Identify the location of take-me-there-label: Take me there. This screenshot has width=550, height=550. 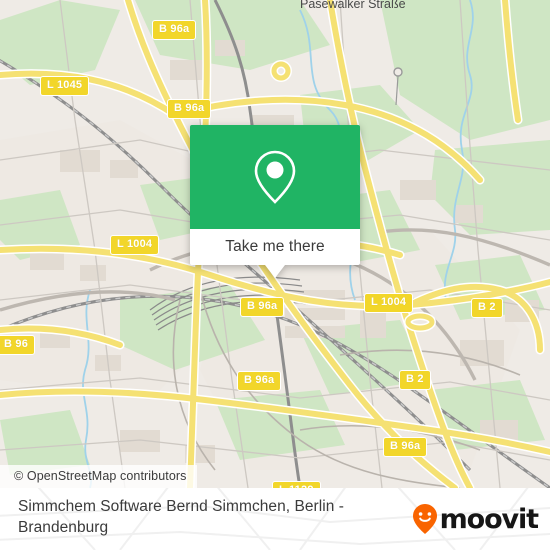
(275, 246).